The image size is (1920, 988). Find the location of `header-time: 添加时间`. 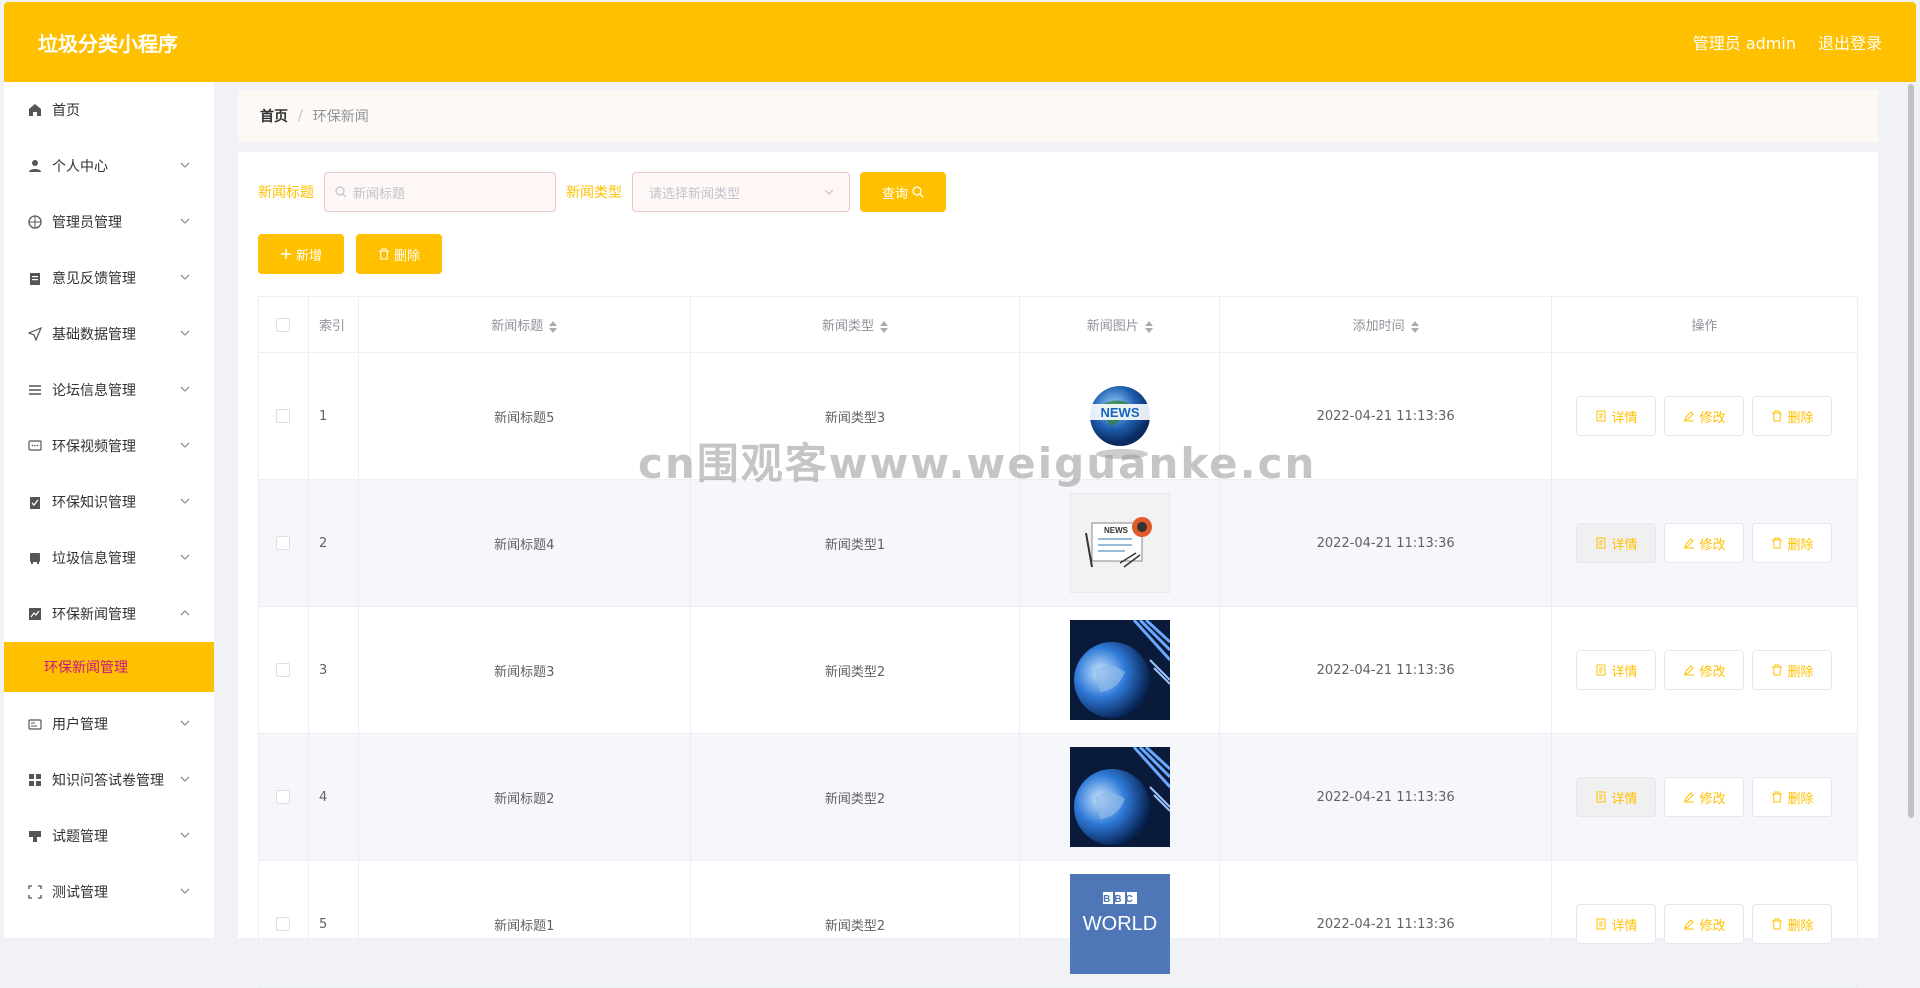

header-time: 添加时间 is located at coordinates (1385, 324).